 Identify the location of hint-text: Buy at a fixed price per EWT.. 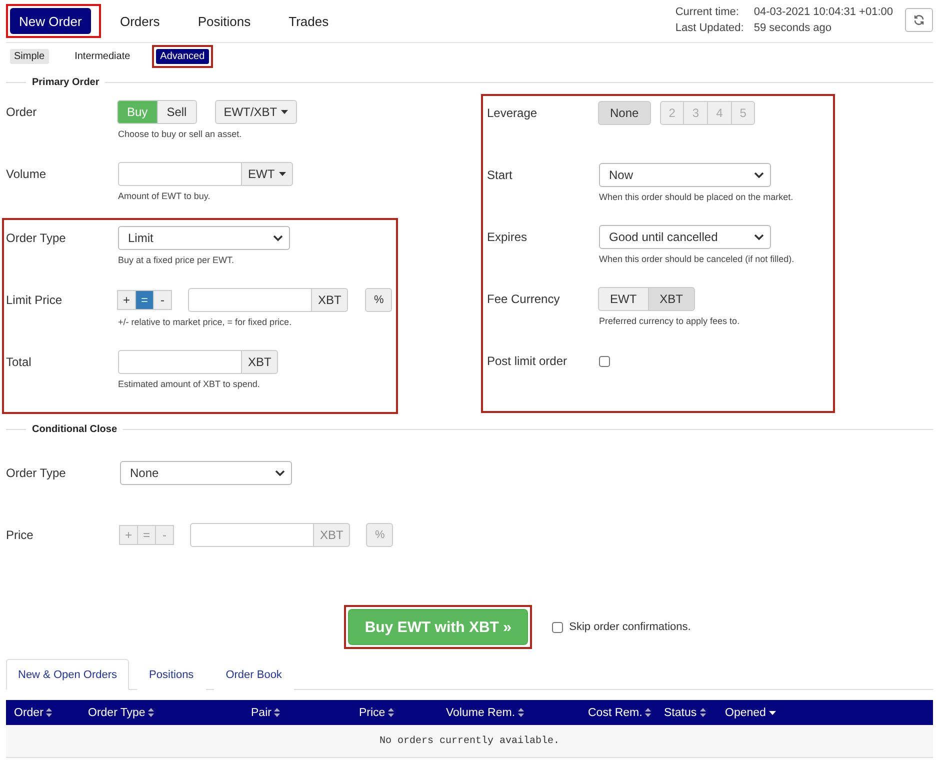
(177, 260).